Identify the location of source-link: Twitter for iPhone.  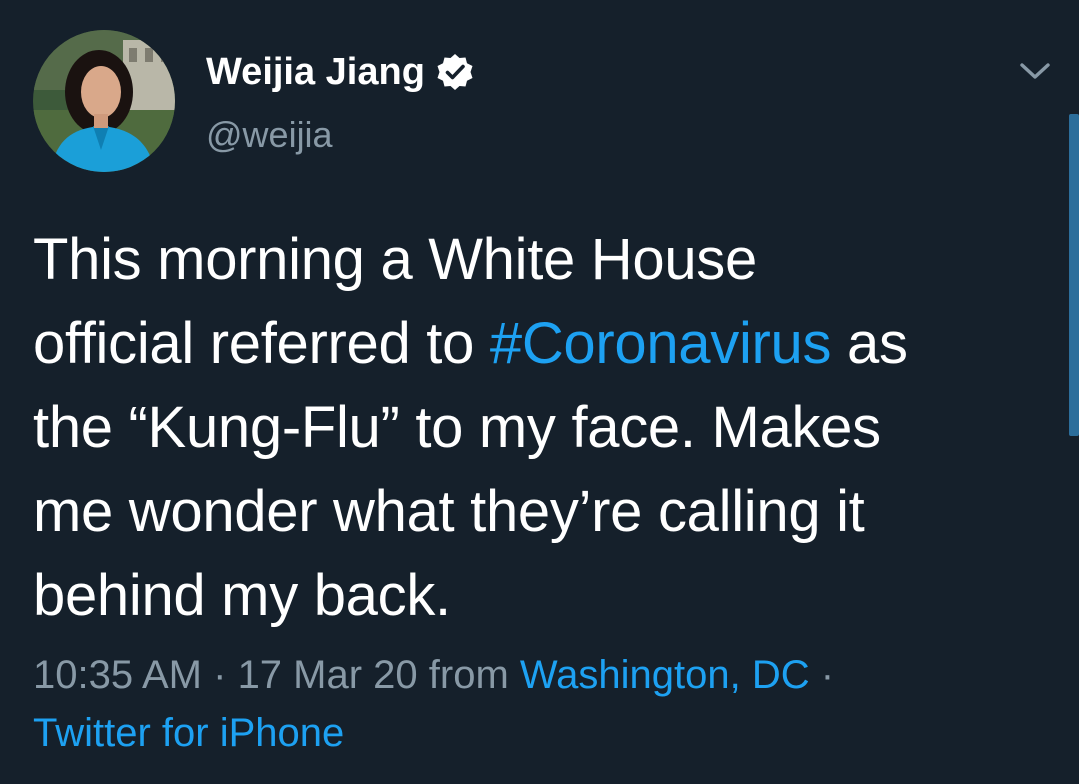
(188, 733).